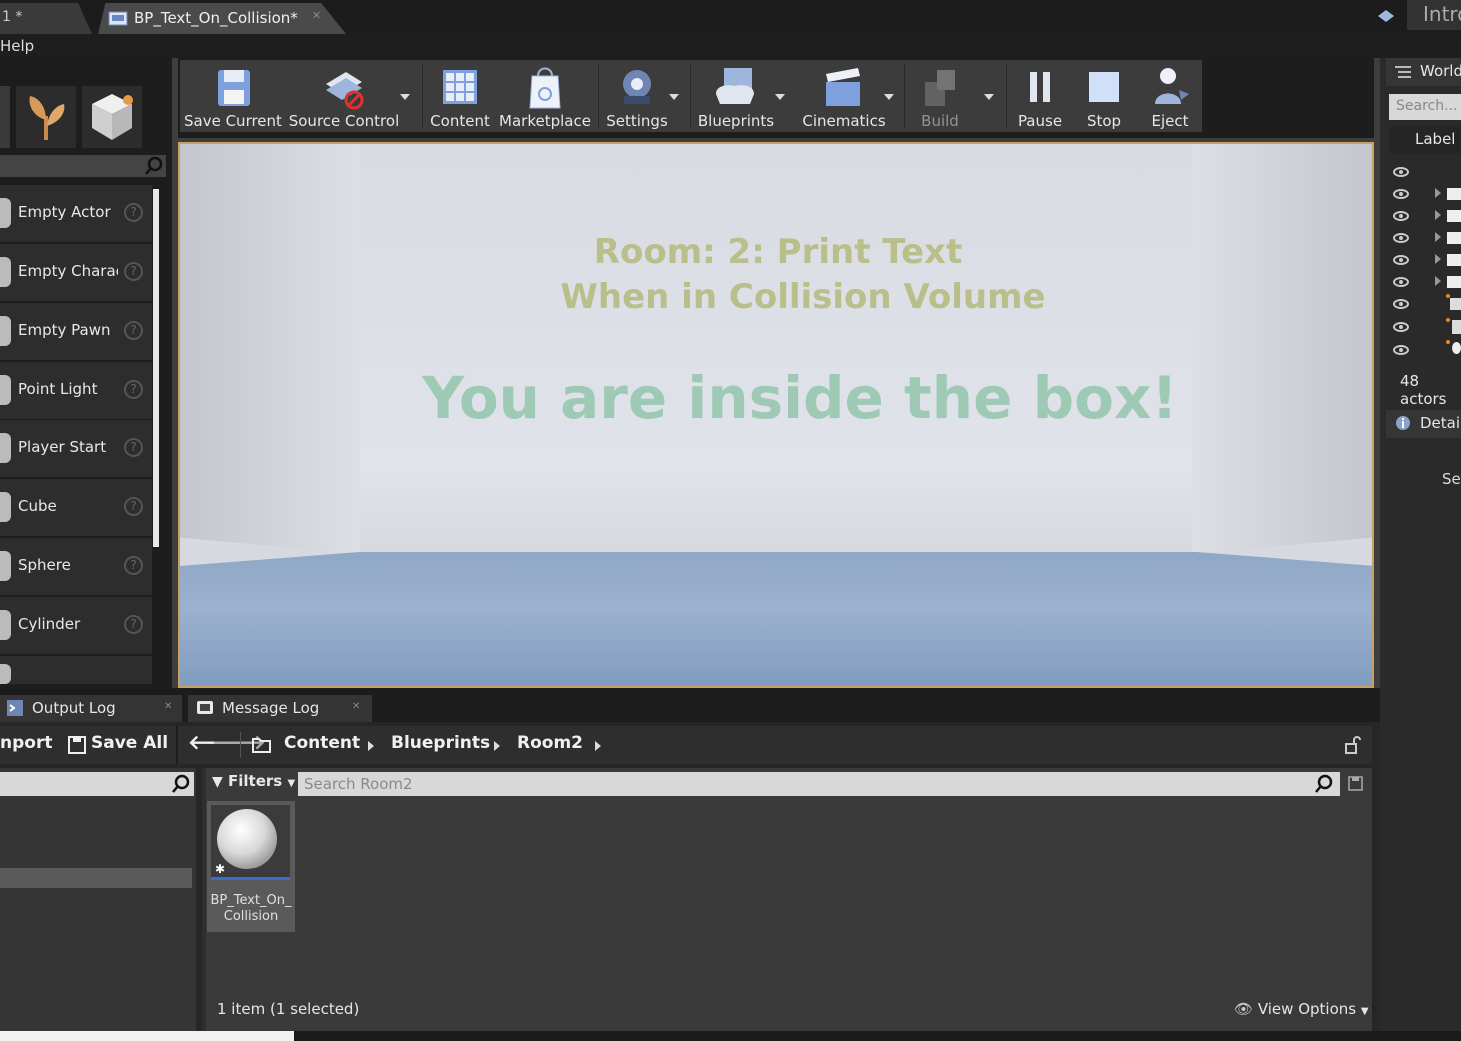 This screenshot has height=1041, width=1461. I want to click on import-button: nport, so click(26, 743).